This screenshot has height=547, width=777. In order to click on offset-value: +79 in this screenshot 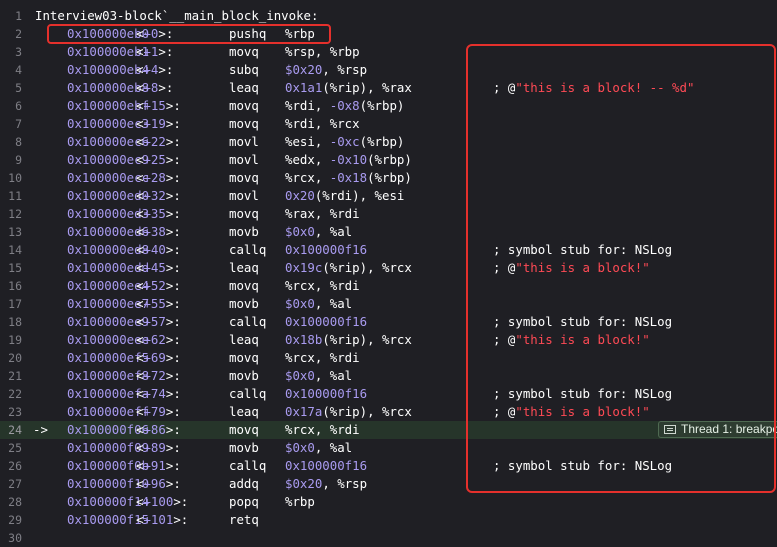, I will do `click(154, 411)`.